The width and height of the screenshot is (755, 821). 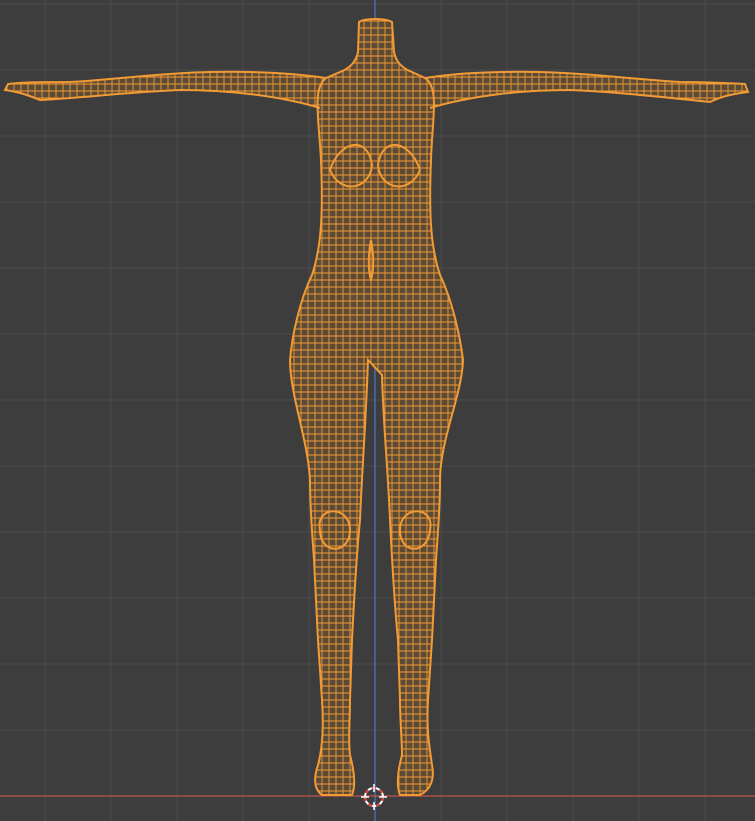 What do you see at coordinates (374, 797) in the screenshot?
I see `3d-cursor-icon` at bounding box center [374, 797].